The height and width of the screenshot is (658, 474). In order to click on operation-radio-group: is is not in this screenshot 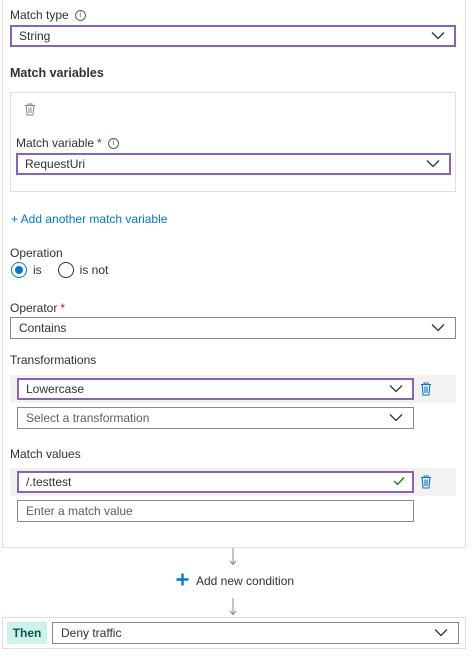, I will do `click(64, 270)`.